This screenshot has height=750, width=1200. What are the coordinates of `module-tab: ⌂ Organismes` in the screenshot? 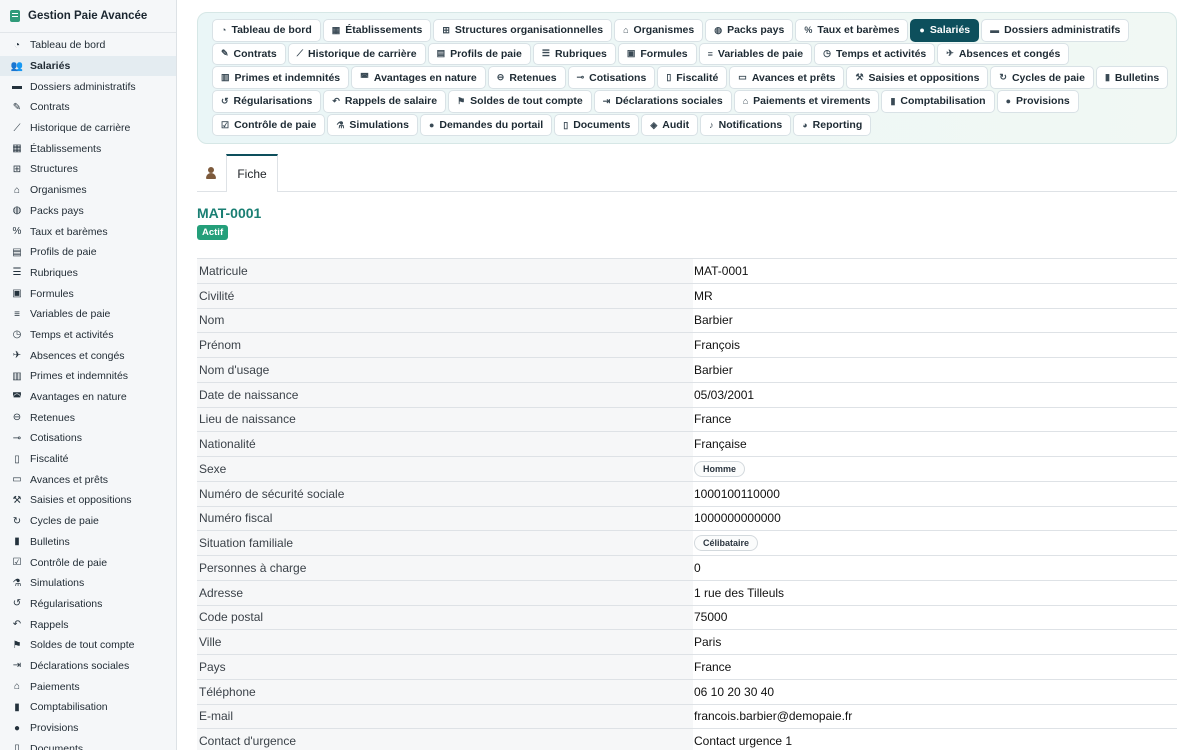 It's located at (659, 30).